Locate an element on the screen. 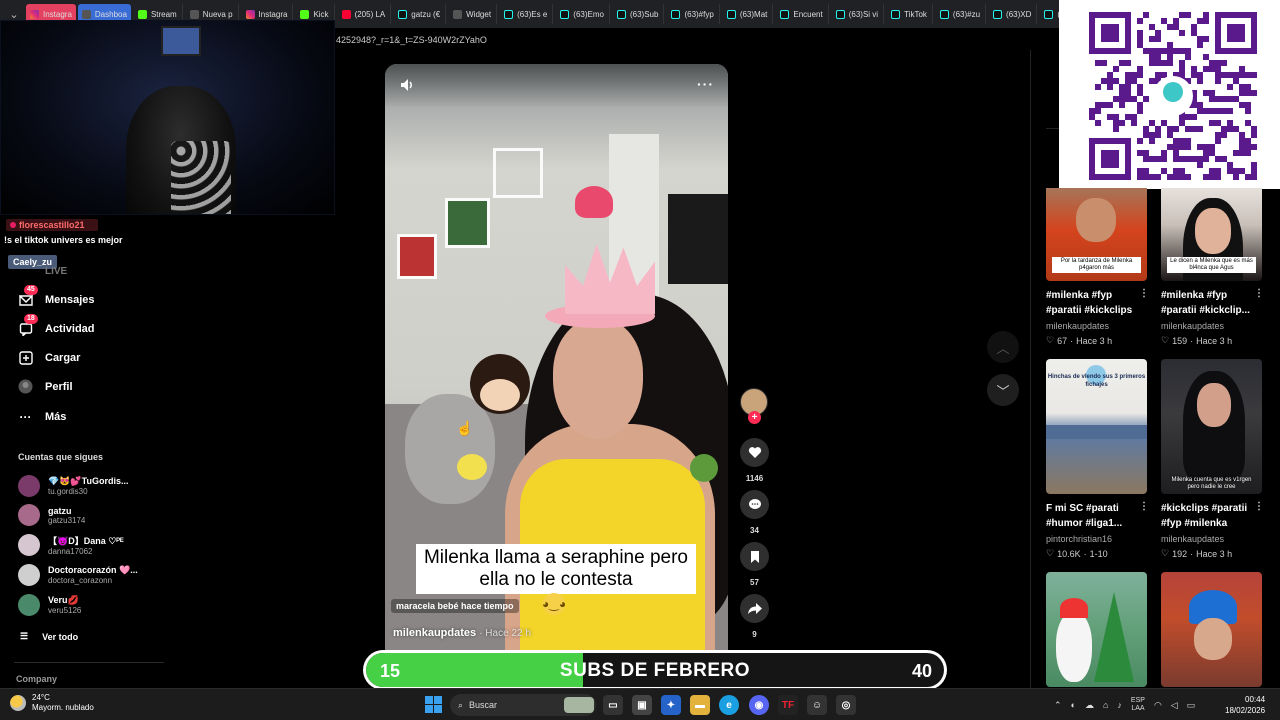  recommendation-title: #milenka #fyp #paratii #kickclips is located at coordinates (1089, 303).